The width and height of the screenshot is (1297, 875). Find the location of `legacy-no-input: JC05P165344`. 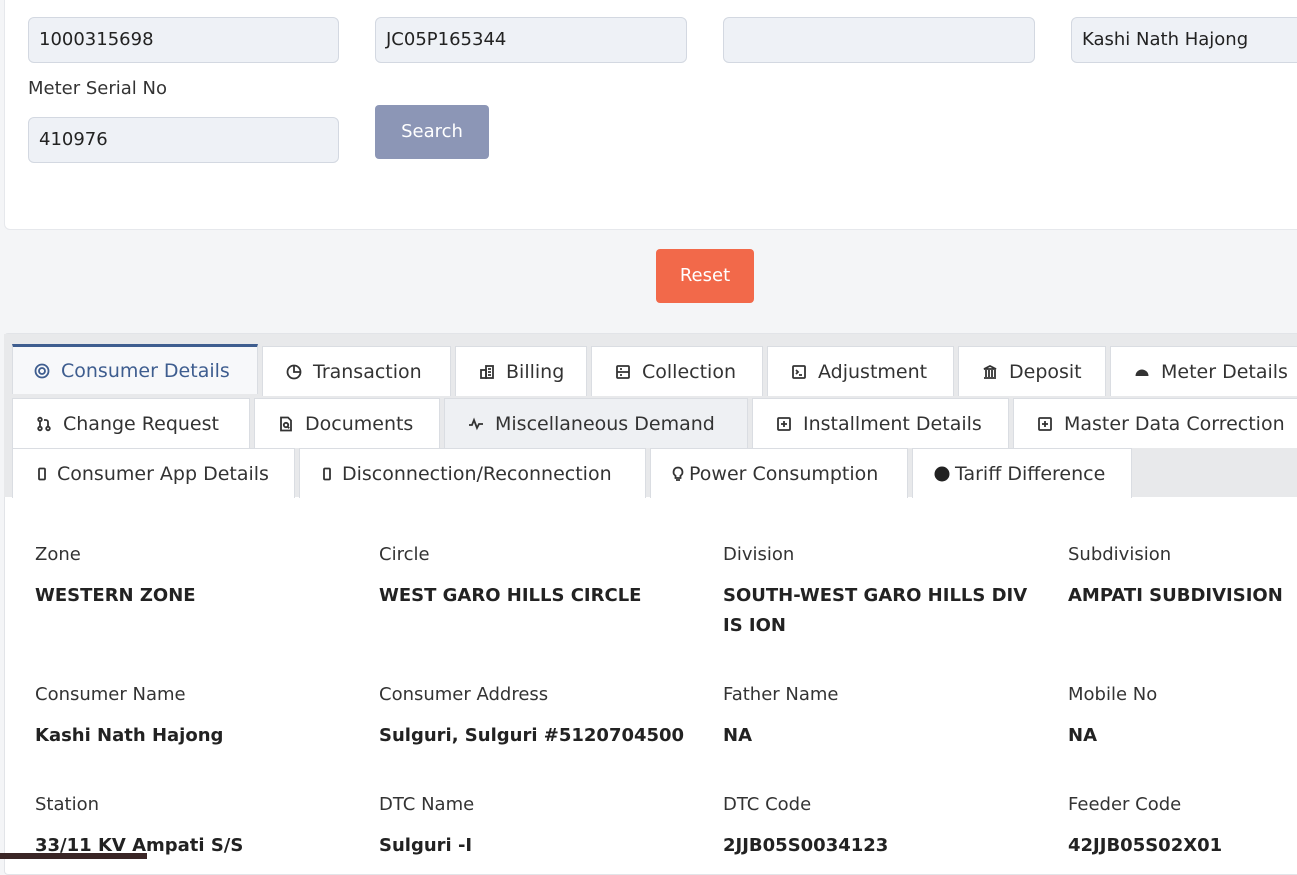

legacy-no-input: JC05P165344 is located at coordinates (531, 40).